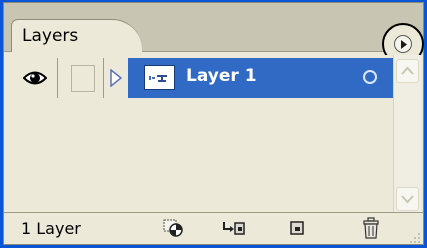  I want to click on expand-triangle-icon, so click(116, 78).